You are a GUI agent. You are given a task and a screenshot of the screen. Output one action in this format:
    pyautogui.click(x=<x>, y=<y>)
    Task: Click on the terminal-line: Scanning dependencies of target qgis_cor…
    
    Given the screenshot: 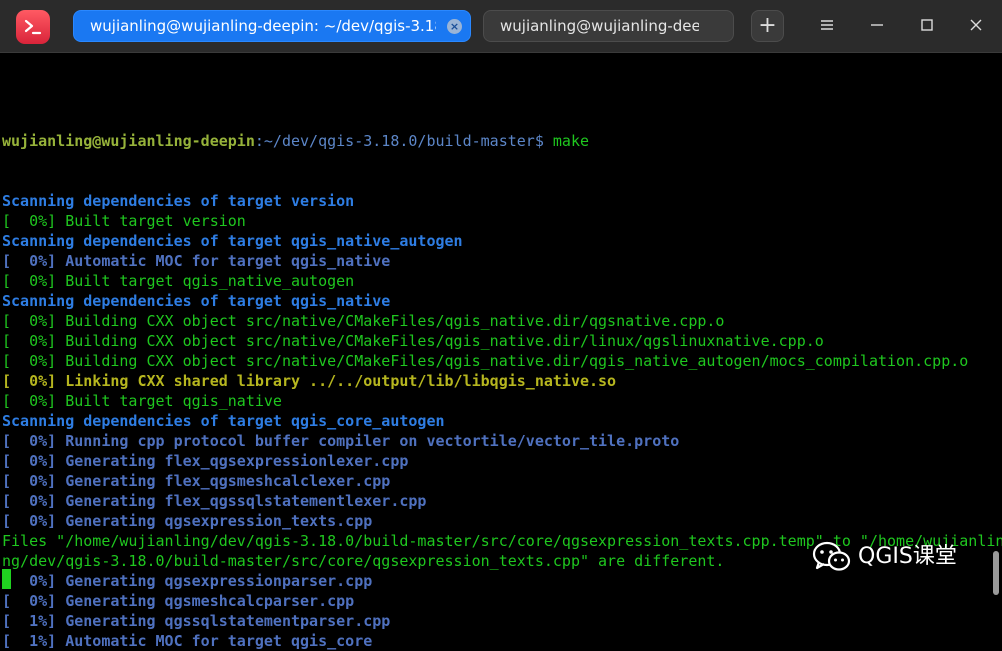 What is the action you would take?
    pyautogui.click(x=223, y=421)
    